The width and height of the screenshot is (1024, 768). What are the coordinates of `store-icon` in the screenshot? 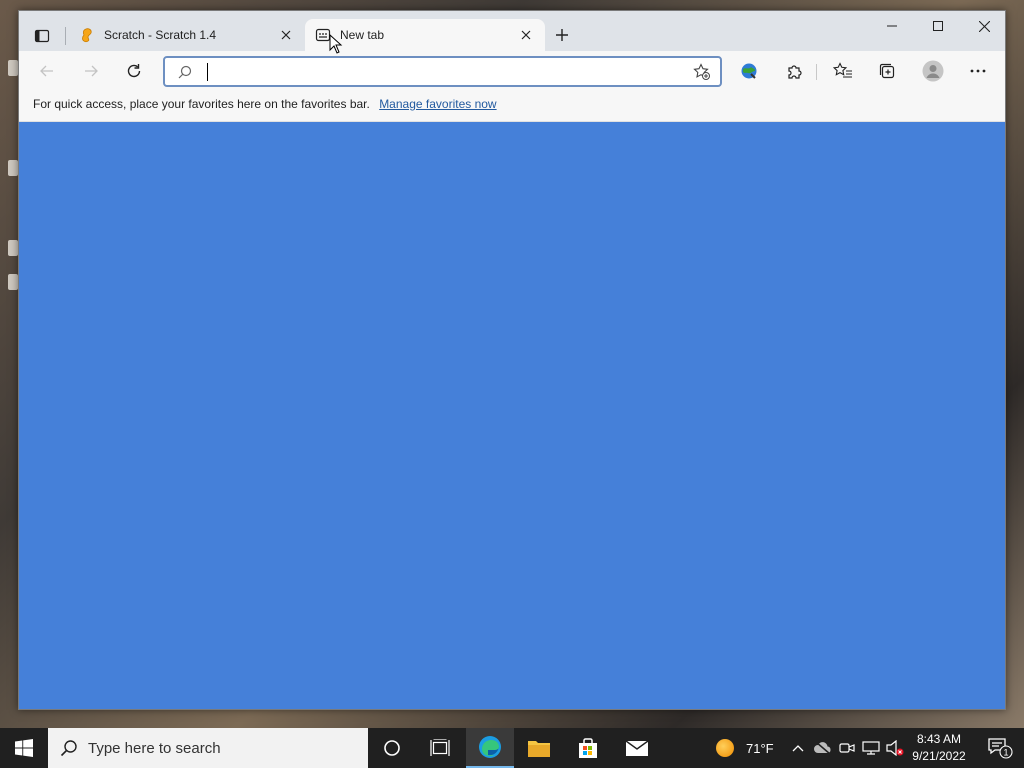 It's located at (588, 748).